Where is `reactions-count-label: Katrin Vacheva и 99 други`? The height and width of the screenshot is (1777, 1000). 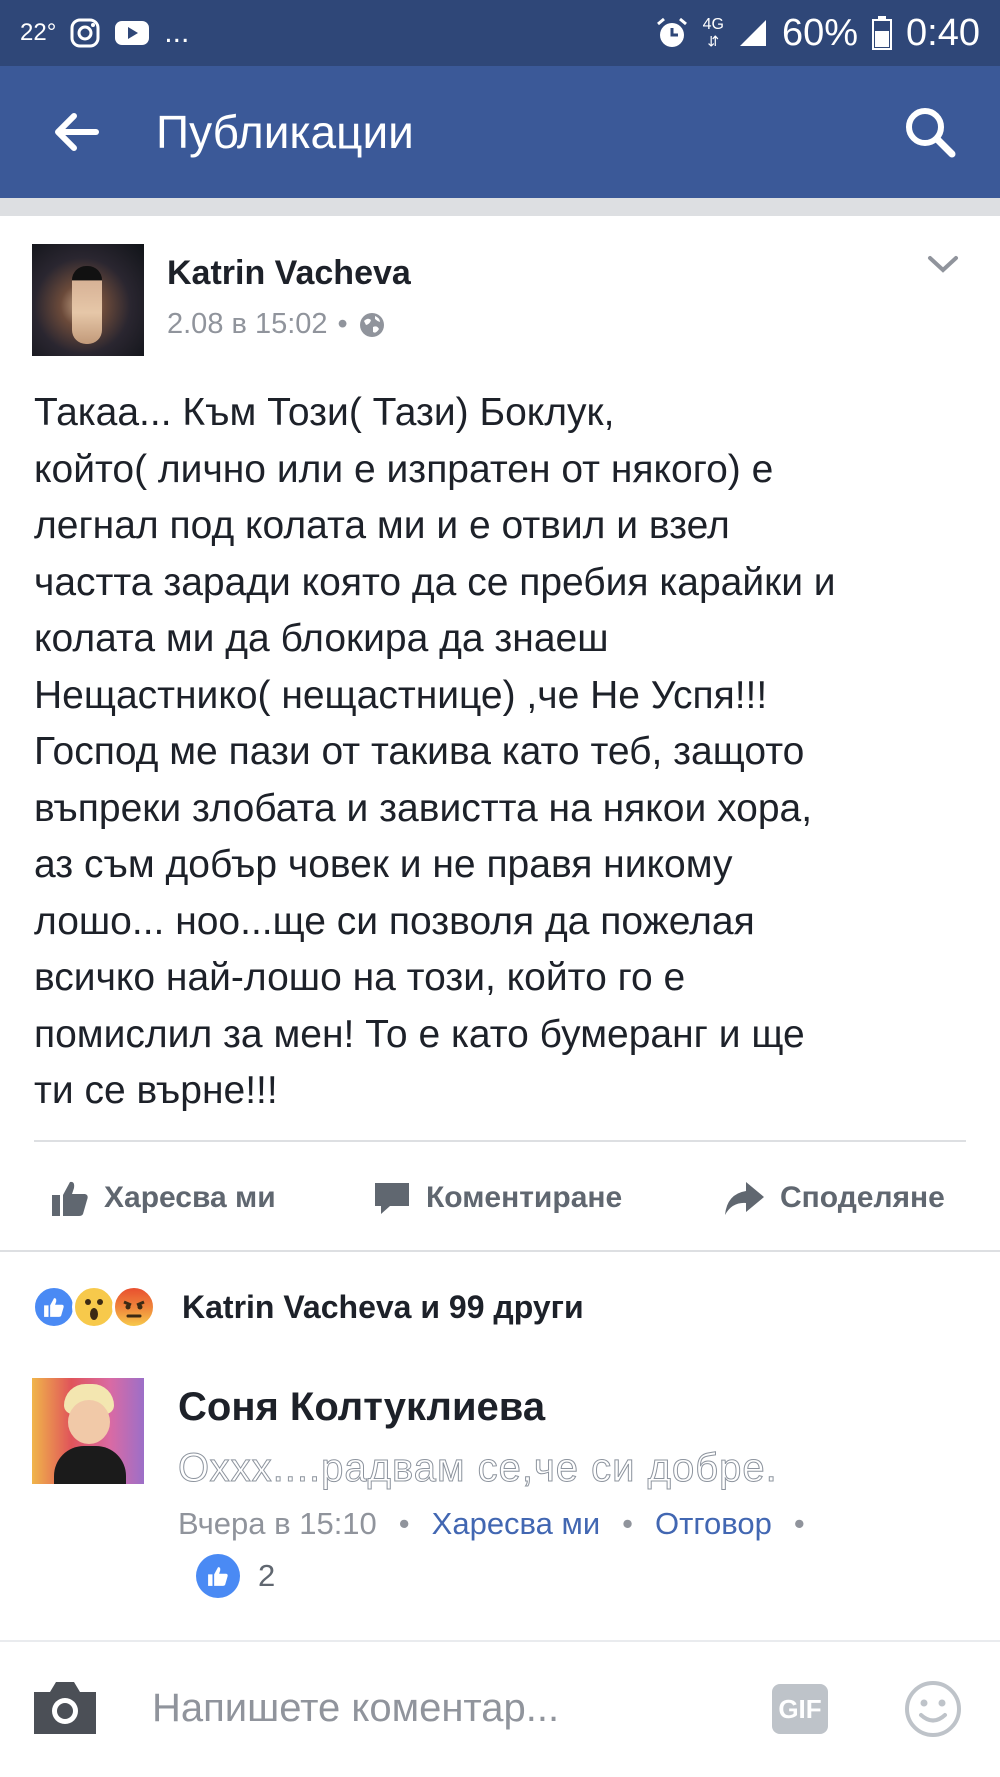
reactions-count-label: Katrin Vacheva и 99 други is located at coordinates (383, 1306).